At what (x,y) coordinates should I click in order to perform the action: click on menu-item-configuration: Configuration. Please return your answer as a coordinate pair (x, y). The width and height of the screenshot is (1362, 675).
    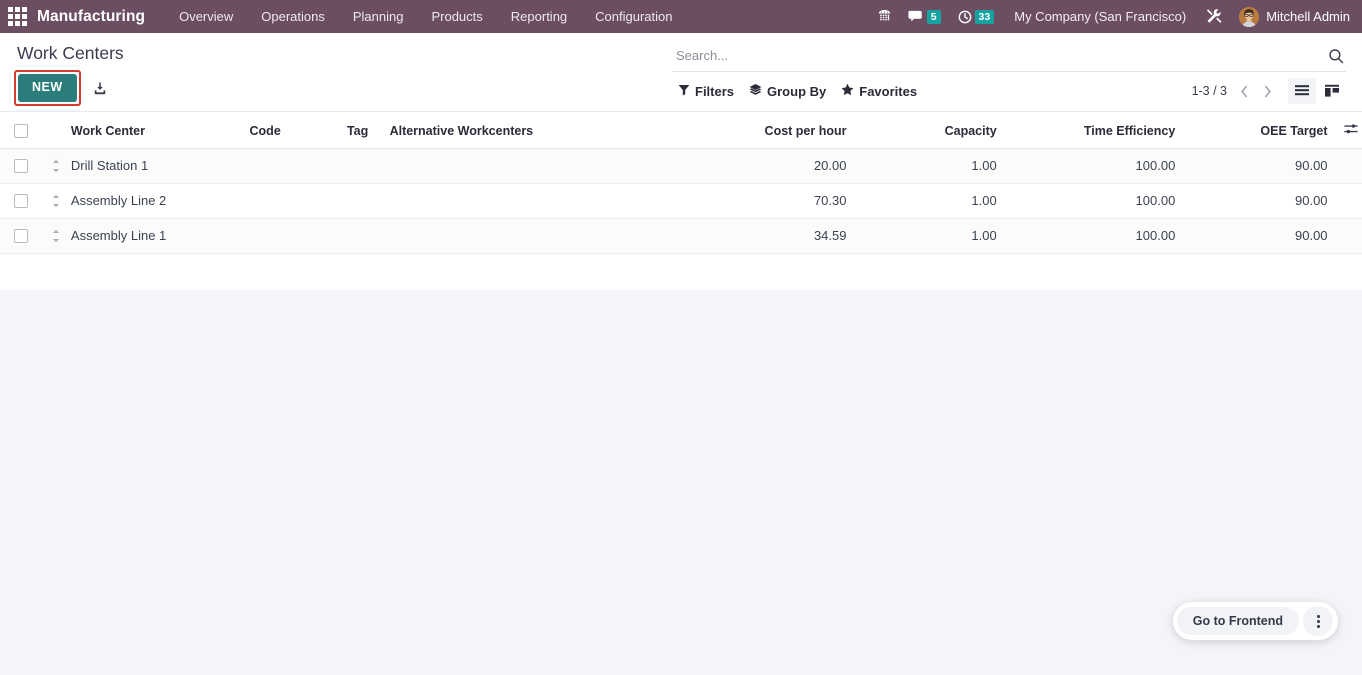
    Looking at the image, I should click on (633, 16).